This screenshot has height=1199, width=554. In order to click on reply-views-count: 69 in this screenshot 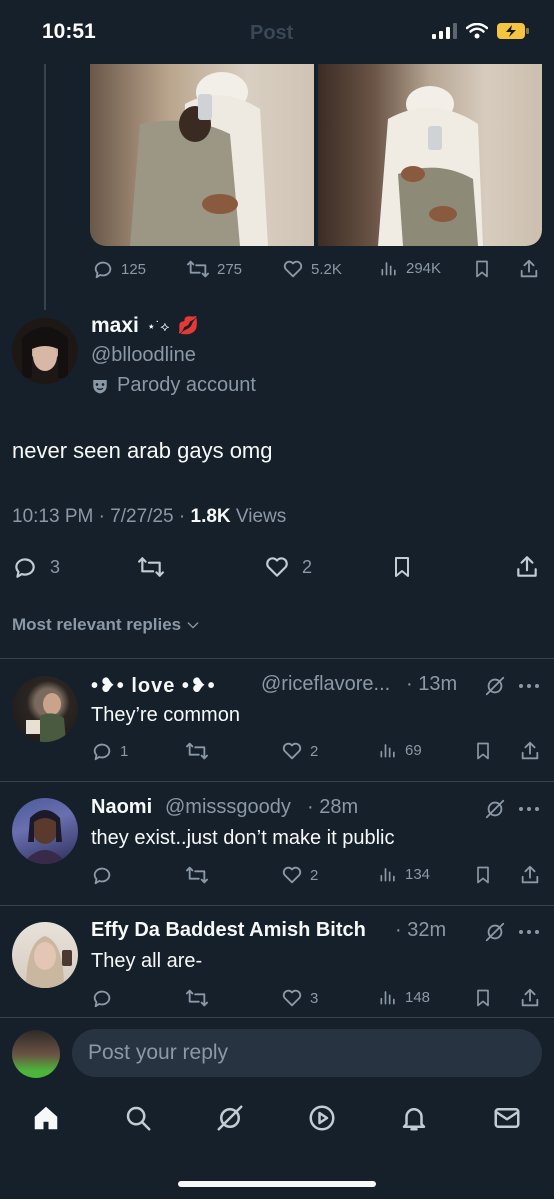, I will do `click(413, 750)`.